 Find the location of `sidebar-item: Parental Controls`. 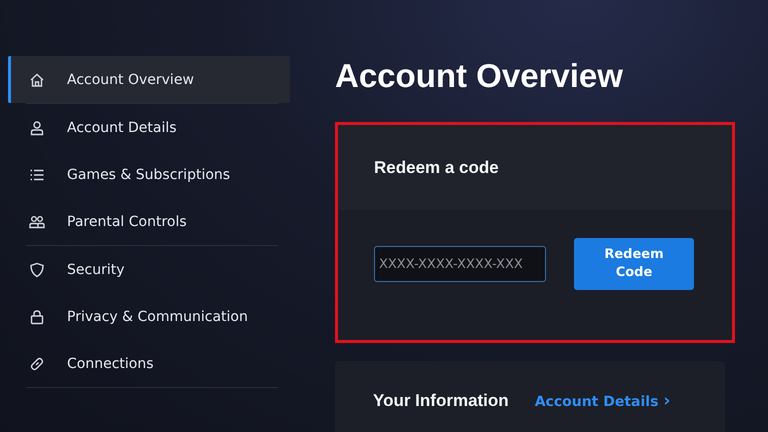

sidebar-item: Parental Controls is located at coordinates (149, 221).